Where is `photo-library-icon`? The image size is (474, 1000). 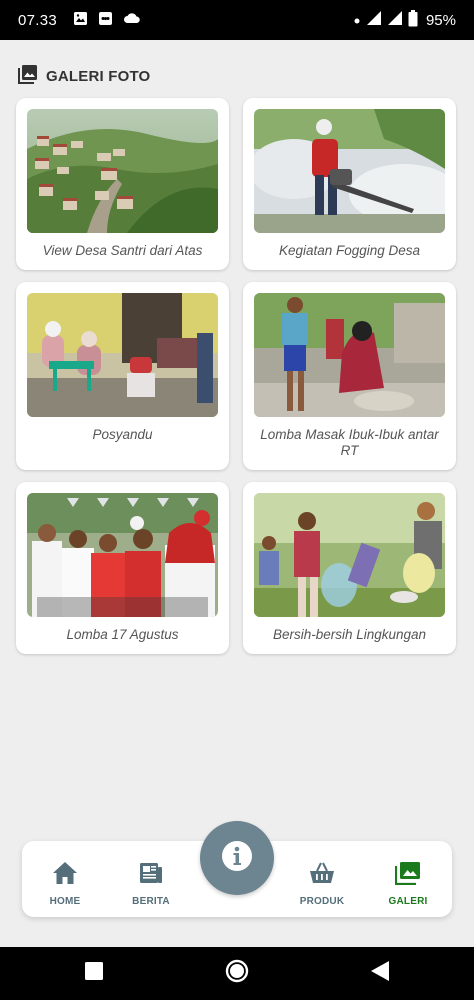 photo-library-icon is located at coordinates (28, 76).